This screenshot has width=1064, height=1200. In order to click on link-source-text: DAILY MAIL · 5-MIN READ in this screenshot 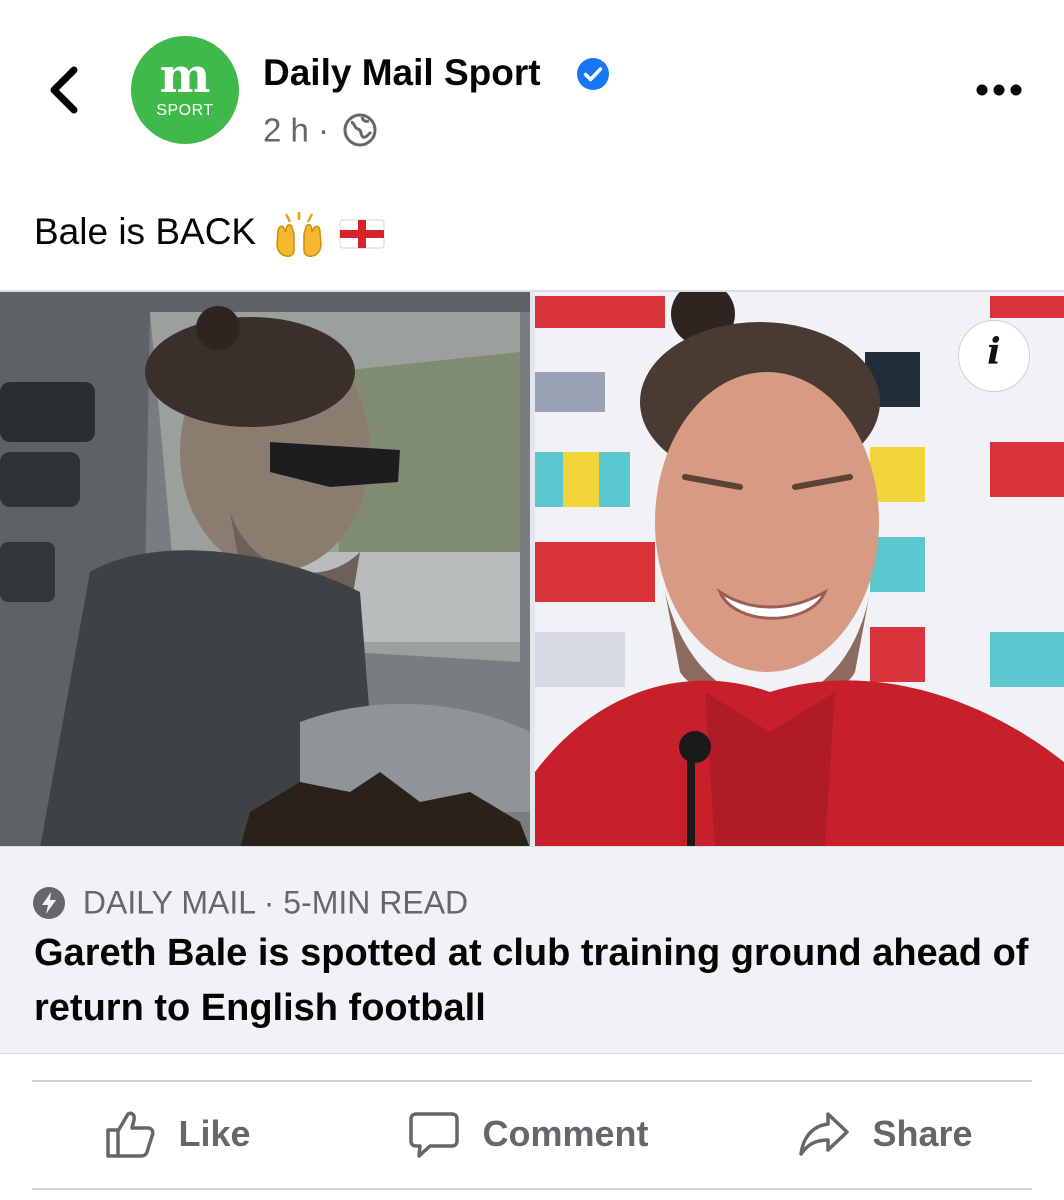, I will do `click(275, 902)`.